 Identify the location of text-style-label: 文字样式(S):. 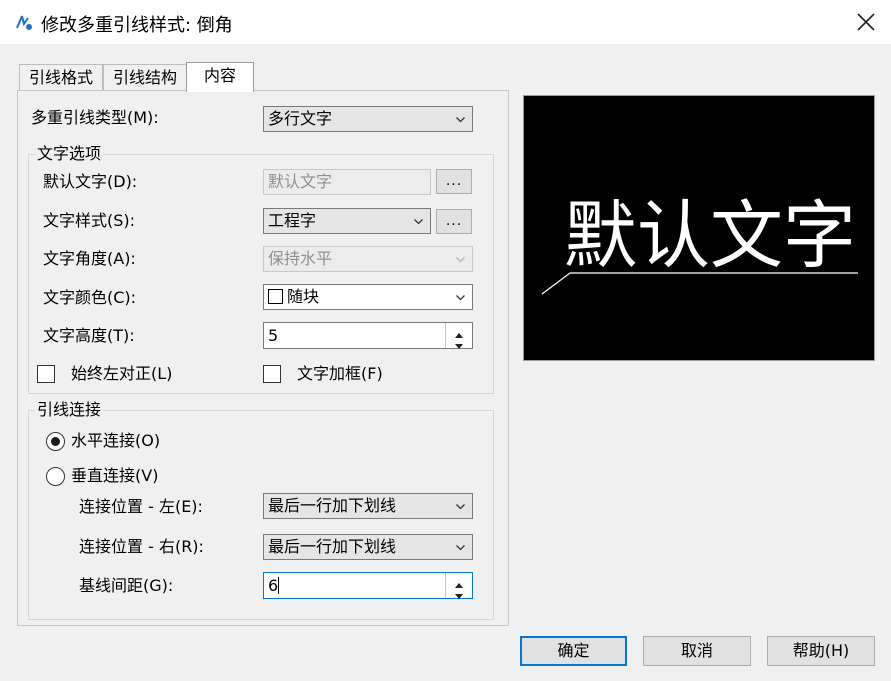
(89, 220).